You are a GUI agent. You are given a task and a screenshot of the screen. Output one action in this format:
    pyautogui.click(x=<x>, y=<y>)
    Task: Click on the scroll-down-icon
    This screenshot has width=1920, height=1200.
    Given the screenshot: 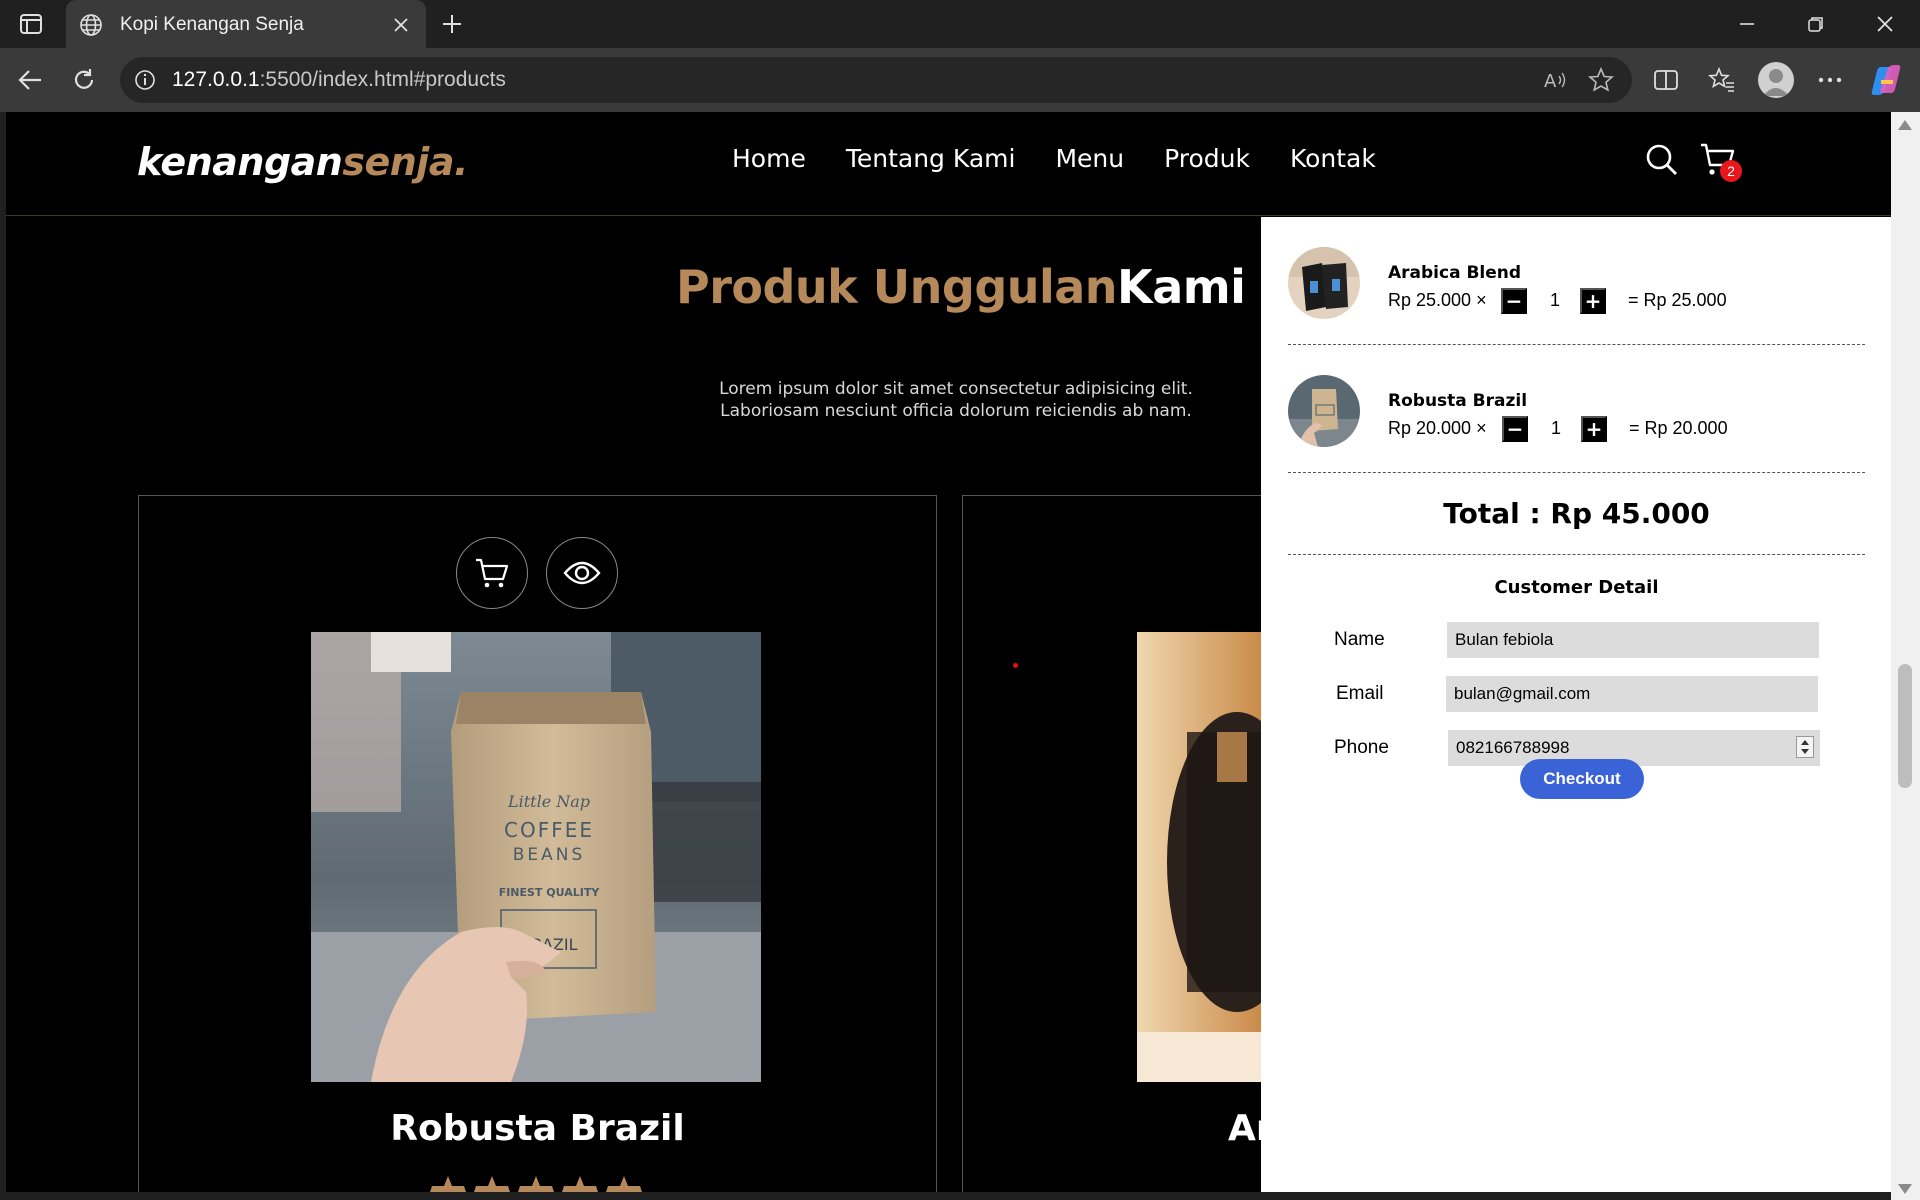 What is the action you would take?
    pyautogui.click(x=1905, y=1189)
    